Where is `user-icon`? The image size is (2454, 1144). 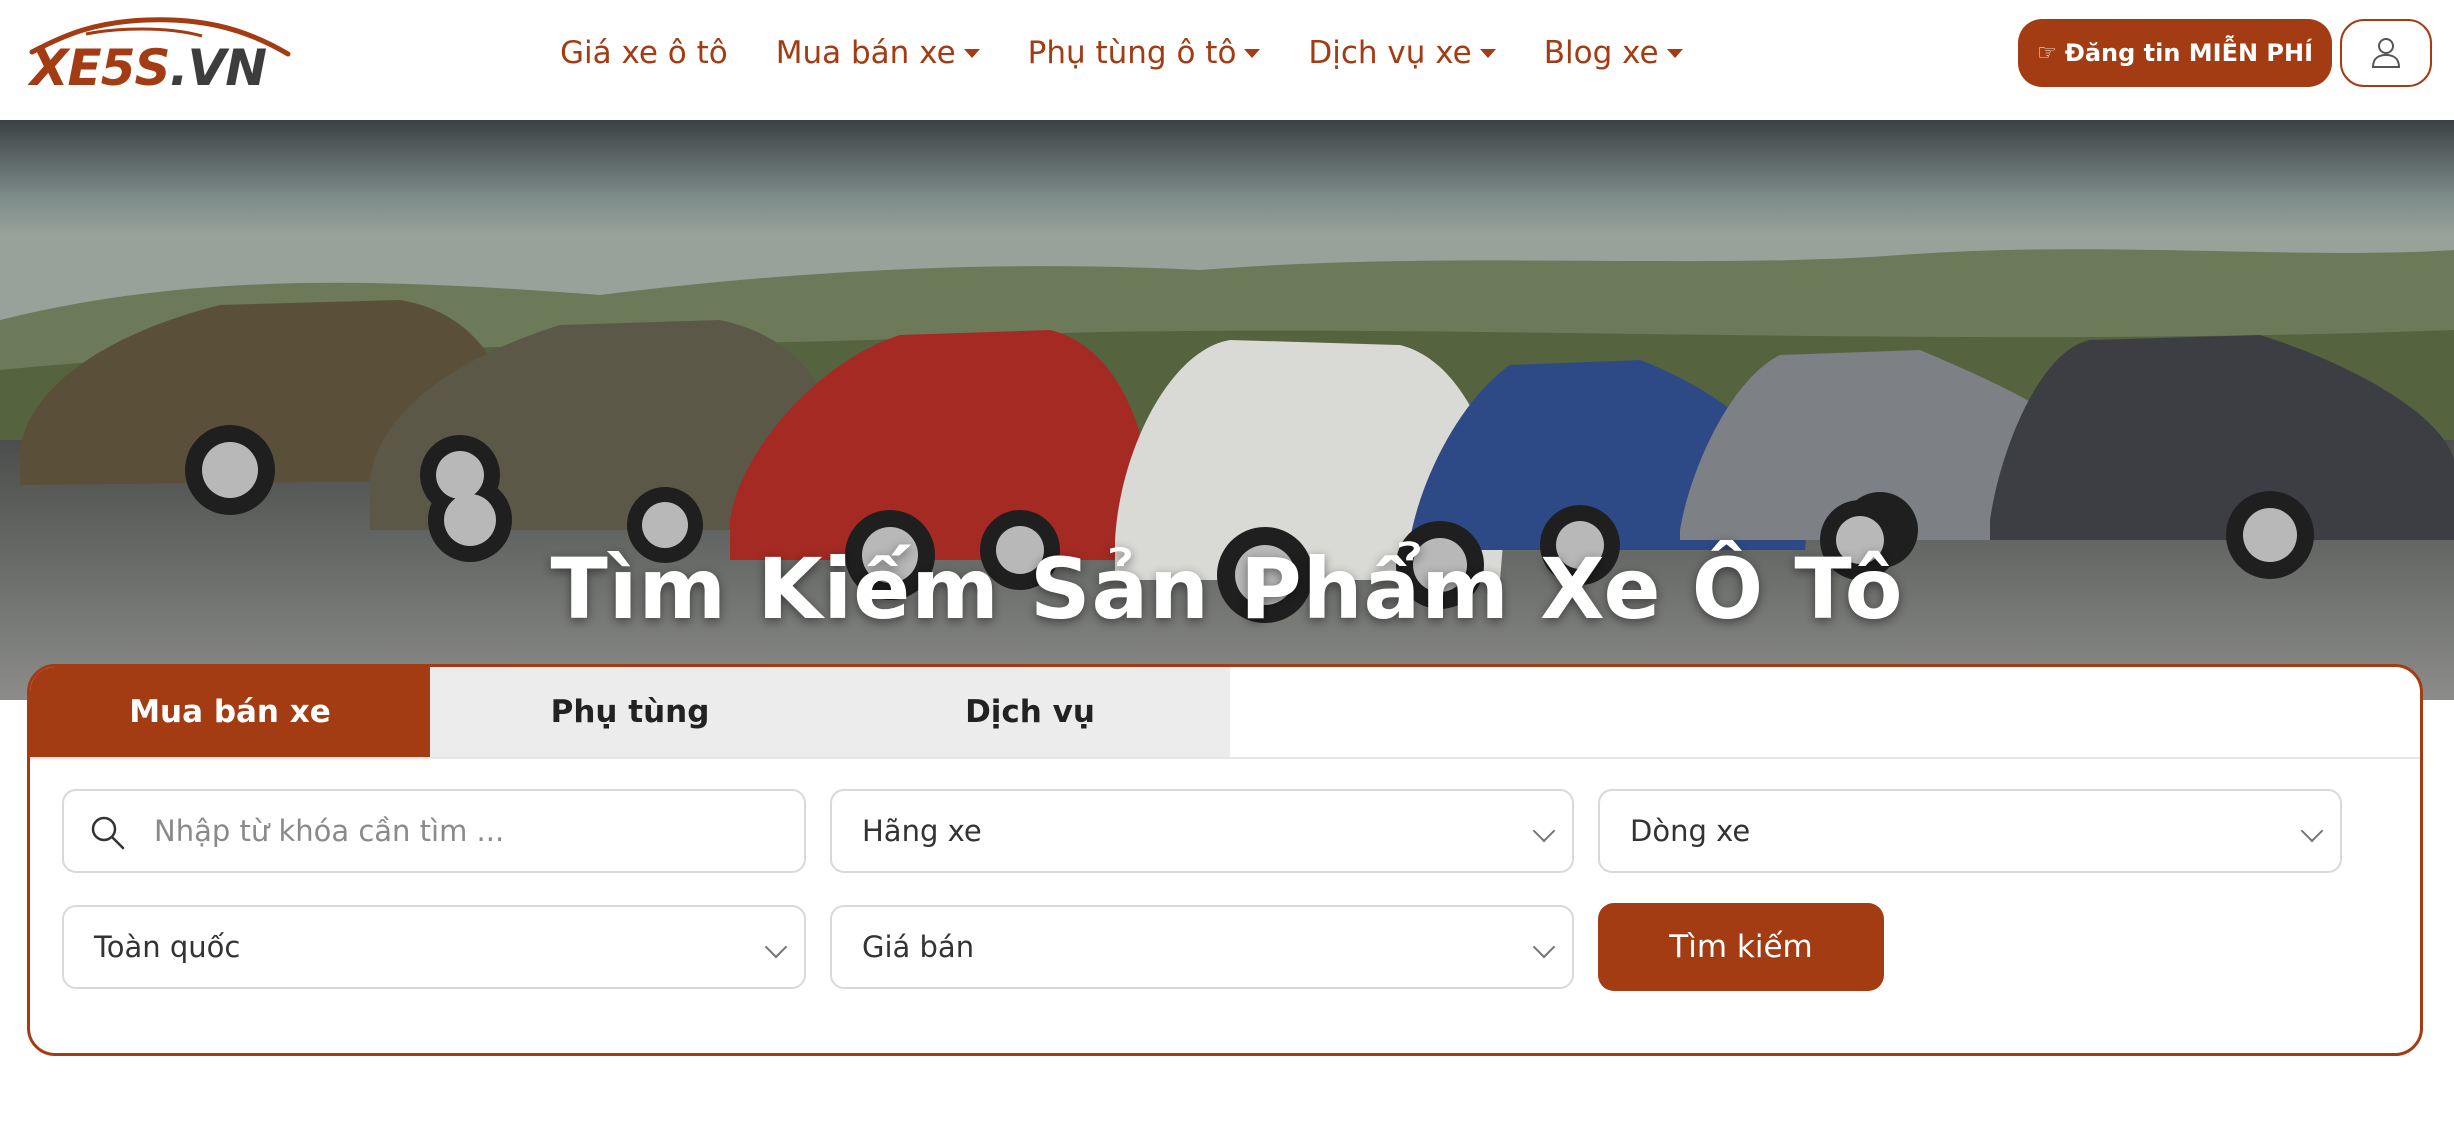
user-icon is located at coordinates (2386, 53).